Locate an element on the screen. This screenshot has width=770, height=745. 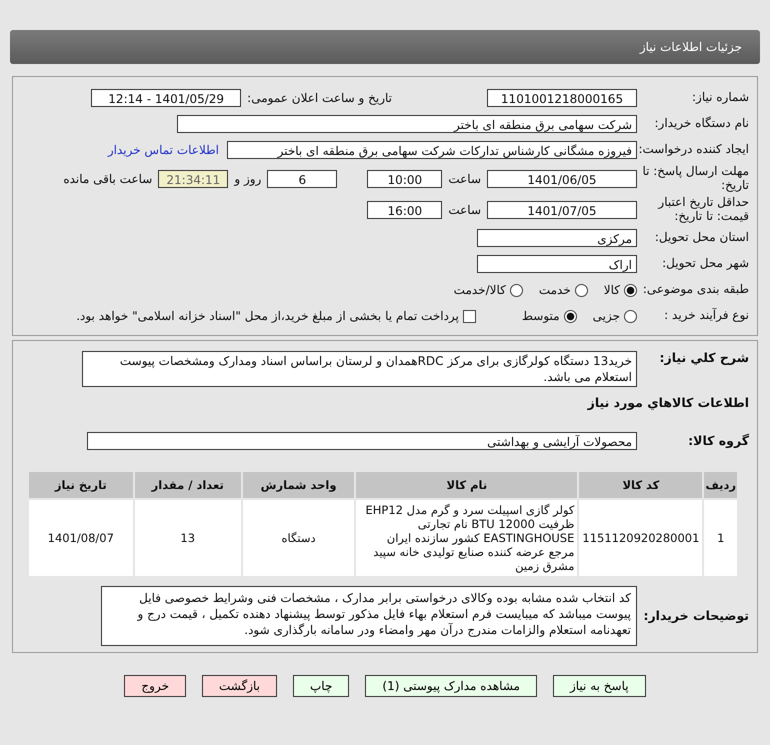
description-field: خرید13 دستگاه کولرگازی برای مرکز RDCهمدان و لرستان براساس اسناد ومدارک ومشخصات پیوست استعلام می باشد. is located at coordinates (359, 369).